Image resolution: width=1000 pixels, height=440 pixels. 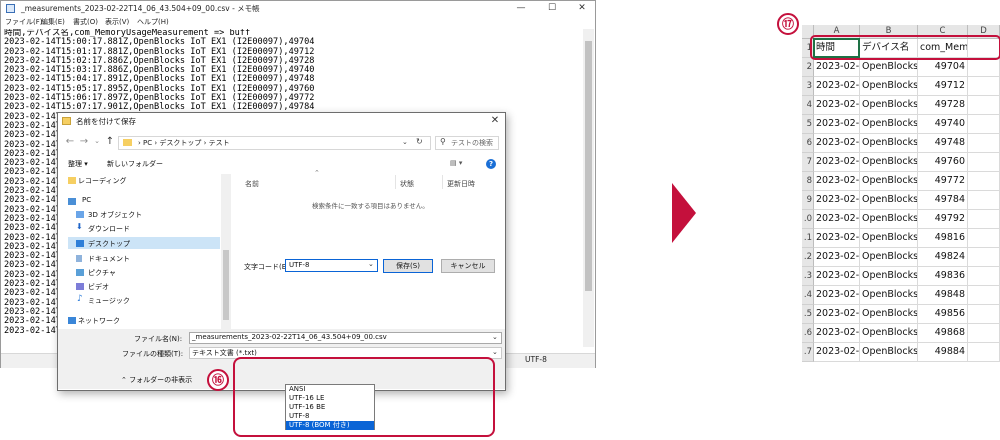 I want to click on filename-dropdown-icon: ⌄, so click(x=495, y=337).